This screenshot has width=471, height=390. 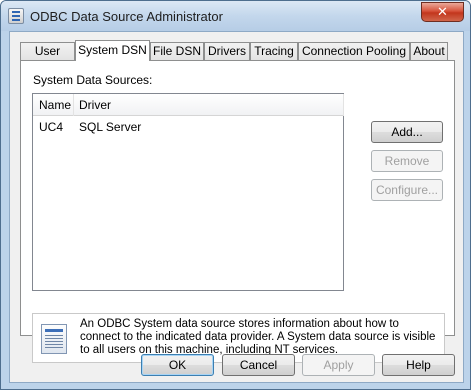 I want to click on ok-button: OK, so click(x=177, y=365).